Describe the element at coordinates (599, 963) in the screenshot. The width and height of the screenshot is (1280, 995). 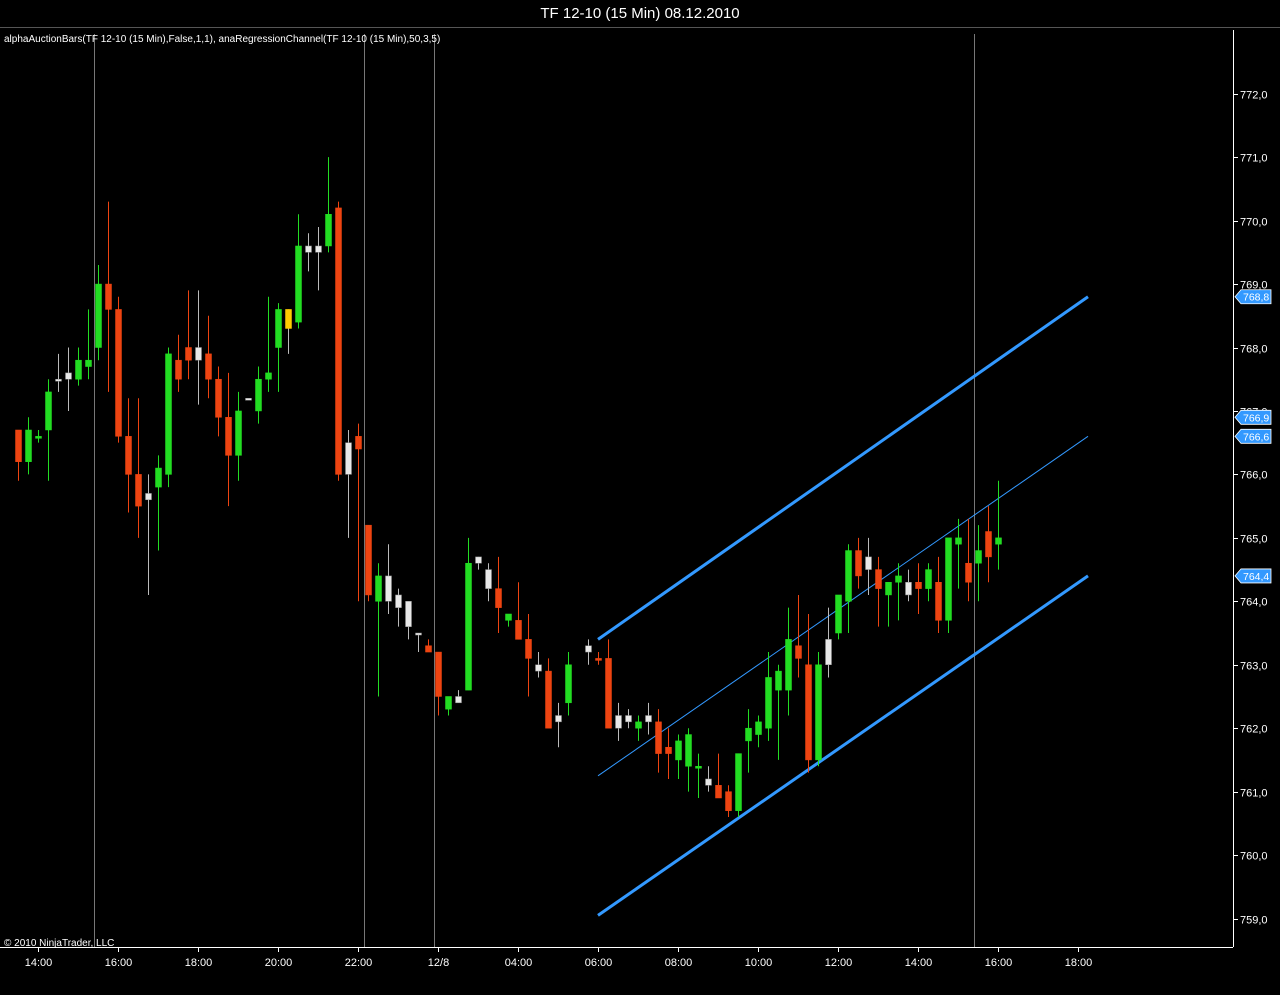
I see `x-tick-label: 06:00` at that location.